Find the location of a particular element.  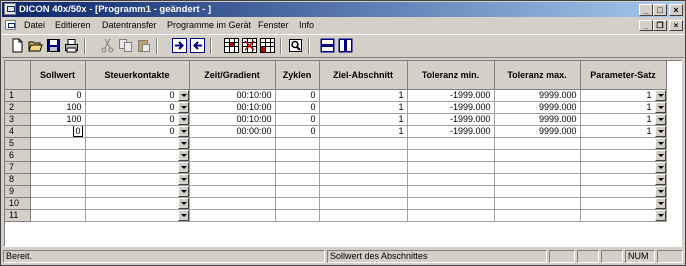

menu-datentransfer: Datentransfer is located at coordinates (129, 25).